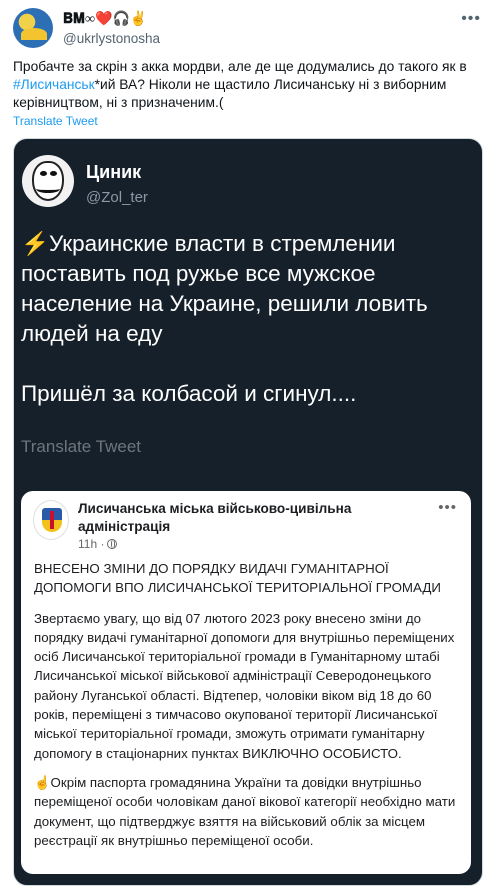 This screenshot has width=491, height=891. What do you see at coordinates (111, 19) in the screenshot?
I see `display-name: 𝐁𝐌∞❤️🎧✌` at bounding box center [111, 19].